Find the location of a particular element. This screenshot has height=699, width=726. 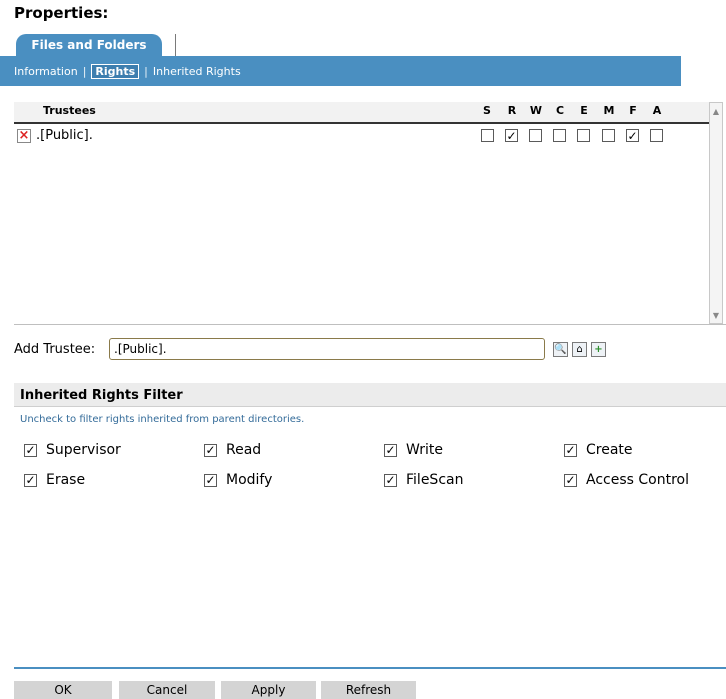

filter-label-erase: Erase is located at coordinates (66, 480).